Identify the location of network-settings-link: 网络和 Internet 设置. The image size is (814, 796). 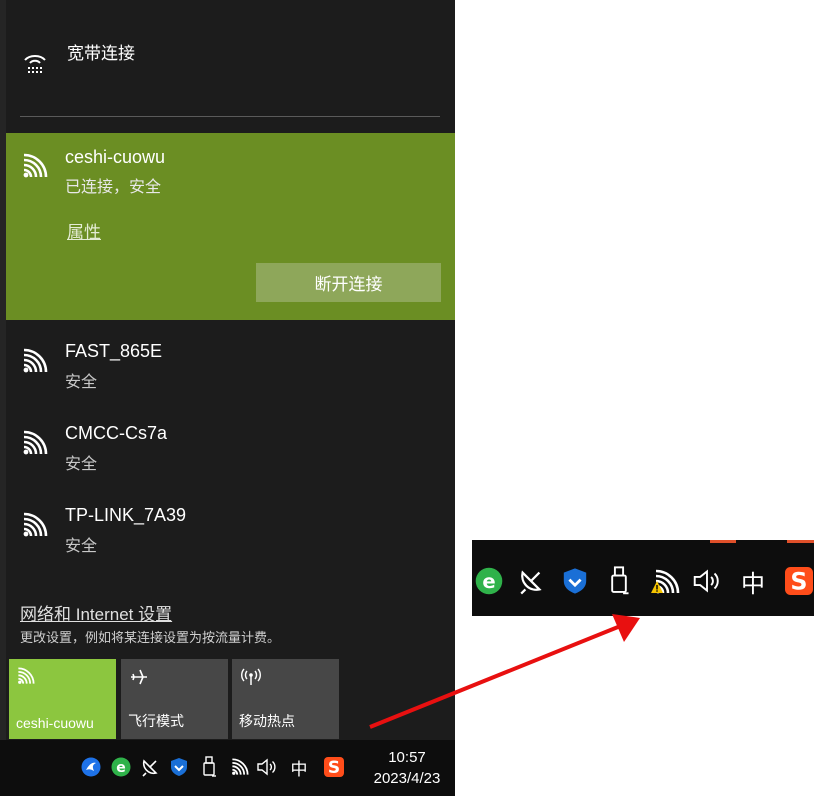
(96, 612).